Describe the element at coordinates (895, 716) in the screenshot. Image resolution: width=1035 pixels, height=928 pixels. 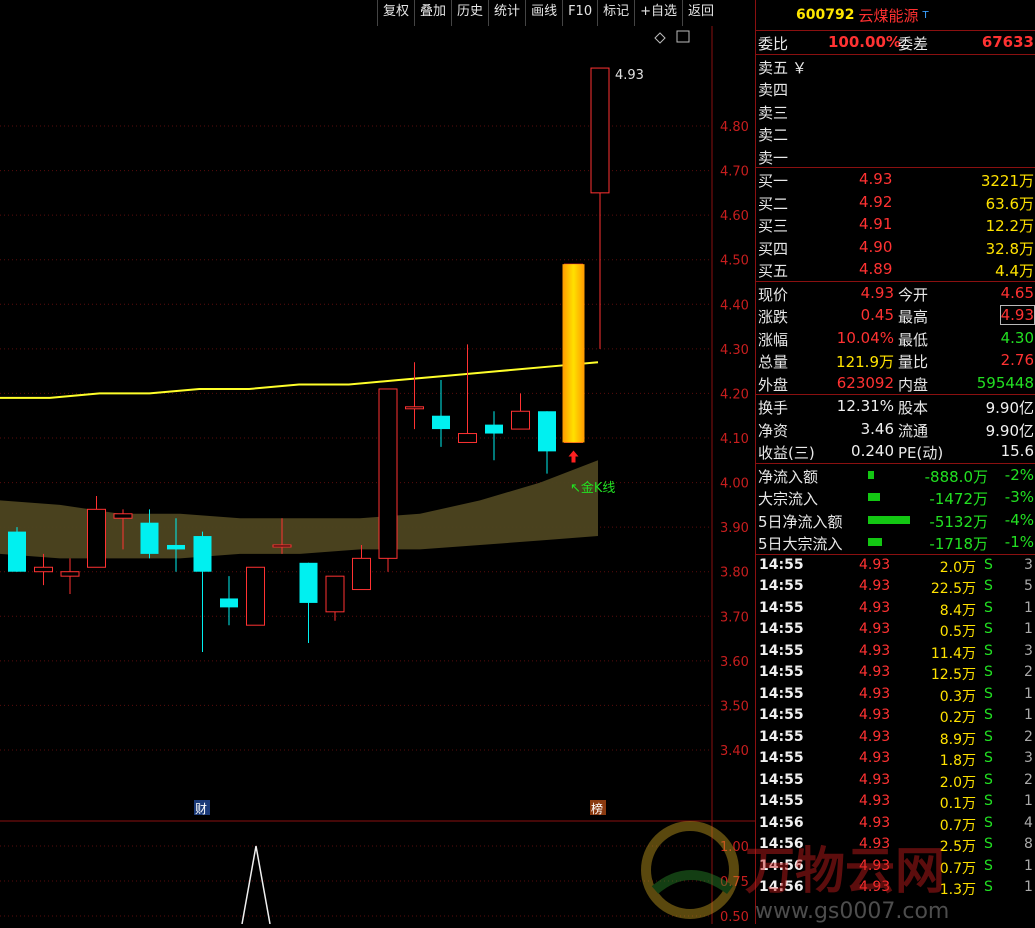
I see `tick-row: 14:55 4.93 0.2万 S 1` at that location.